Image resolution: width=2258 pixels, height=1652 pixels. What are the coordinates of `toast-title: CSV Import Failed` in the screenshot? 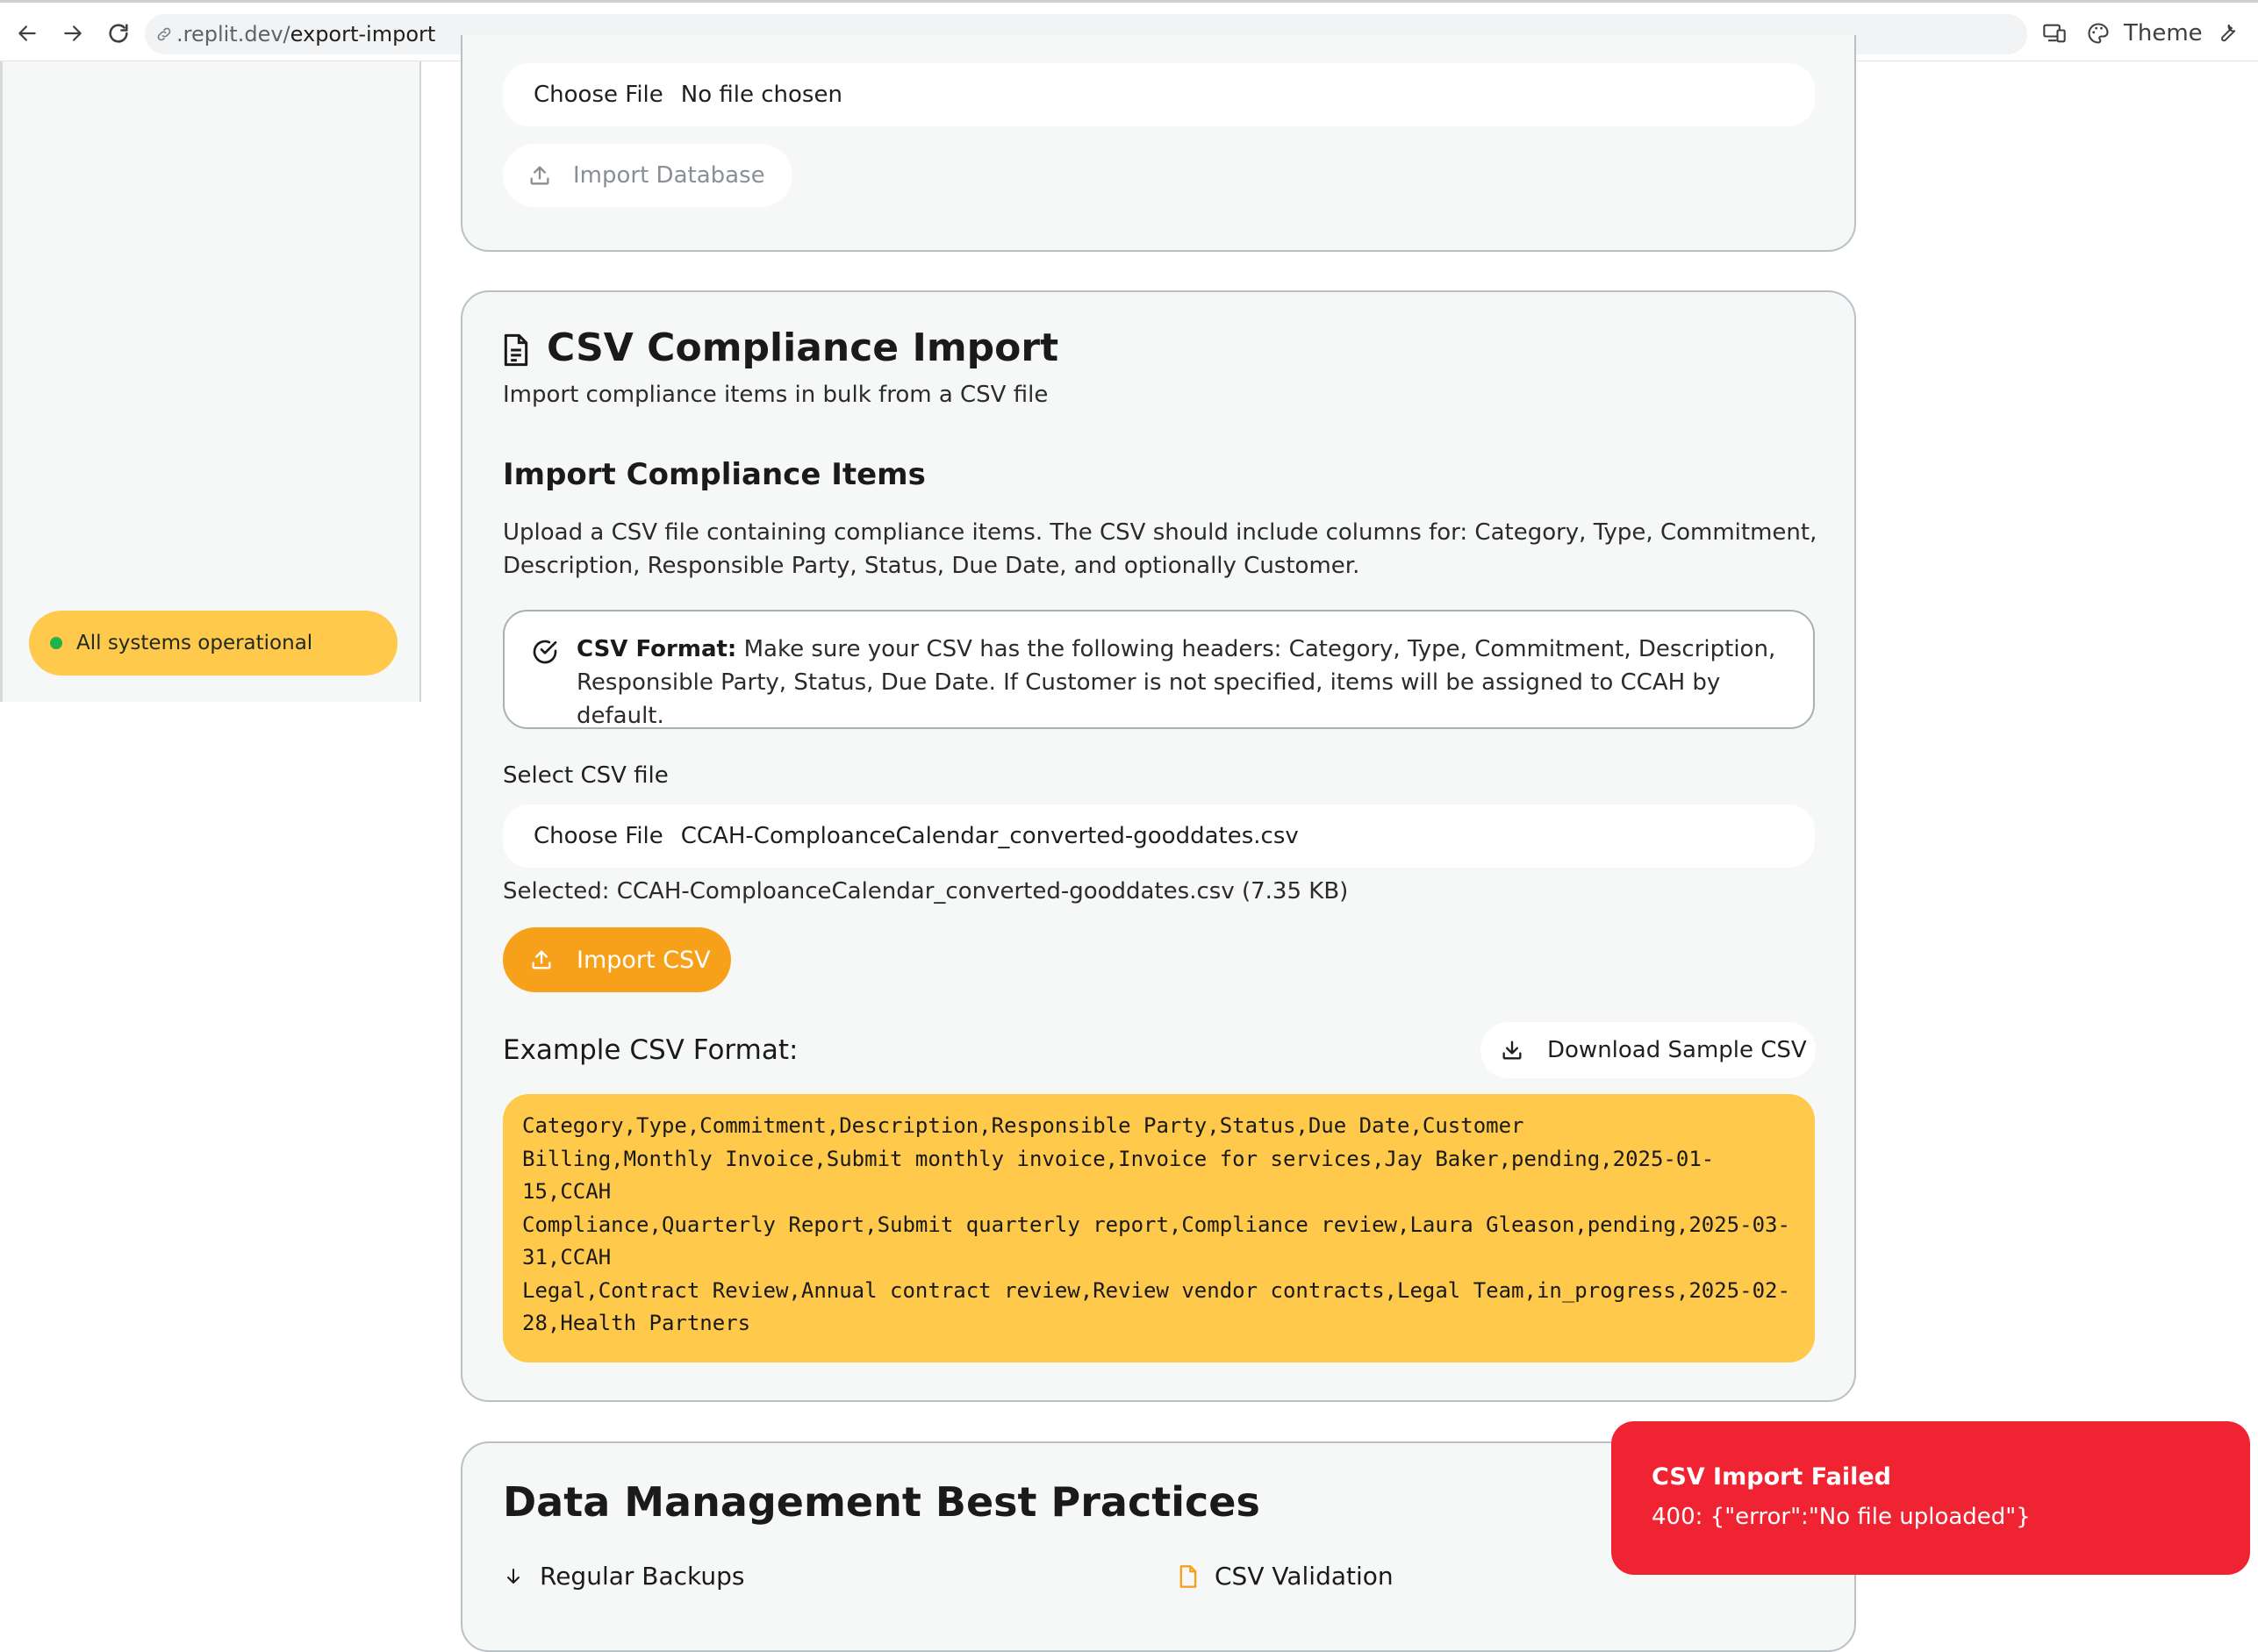 It's located at (1772, 1477).